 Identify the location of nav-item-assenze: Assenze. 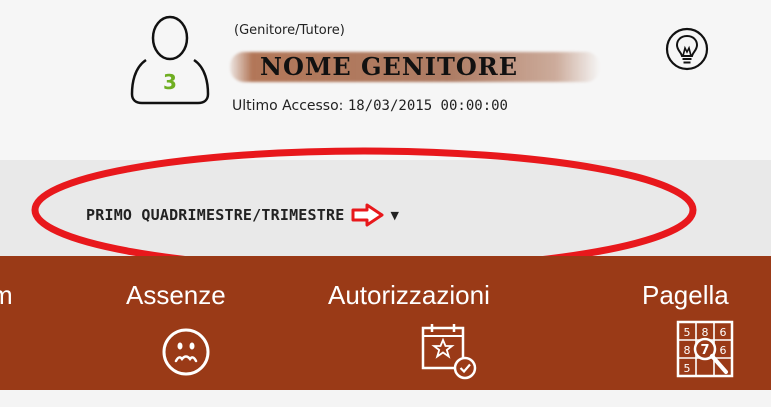
(193, 323).